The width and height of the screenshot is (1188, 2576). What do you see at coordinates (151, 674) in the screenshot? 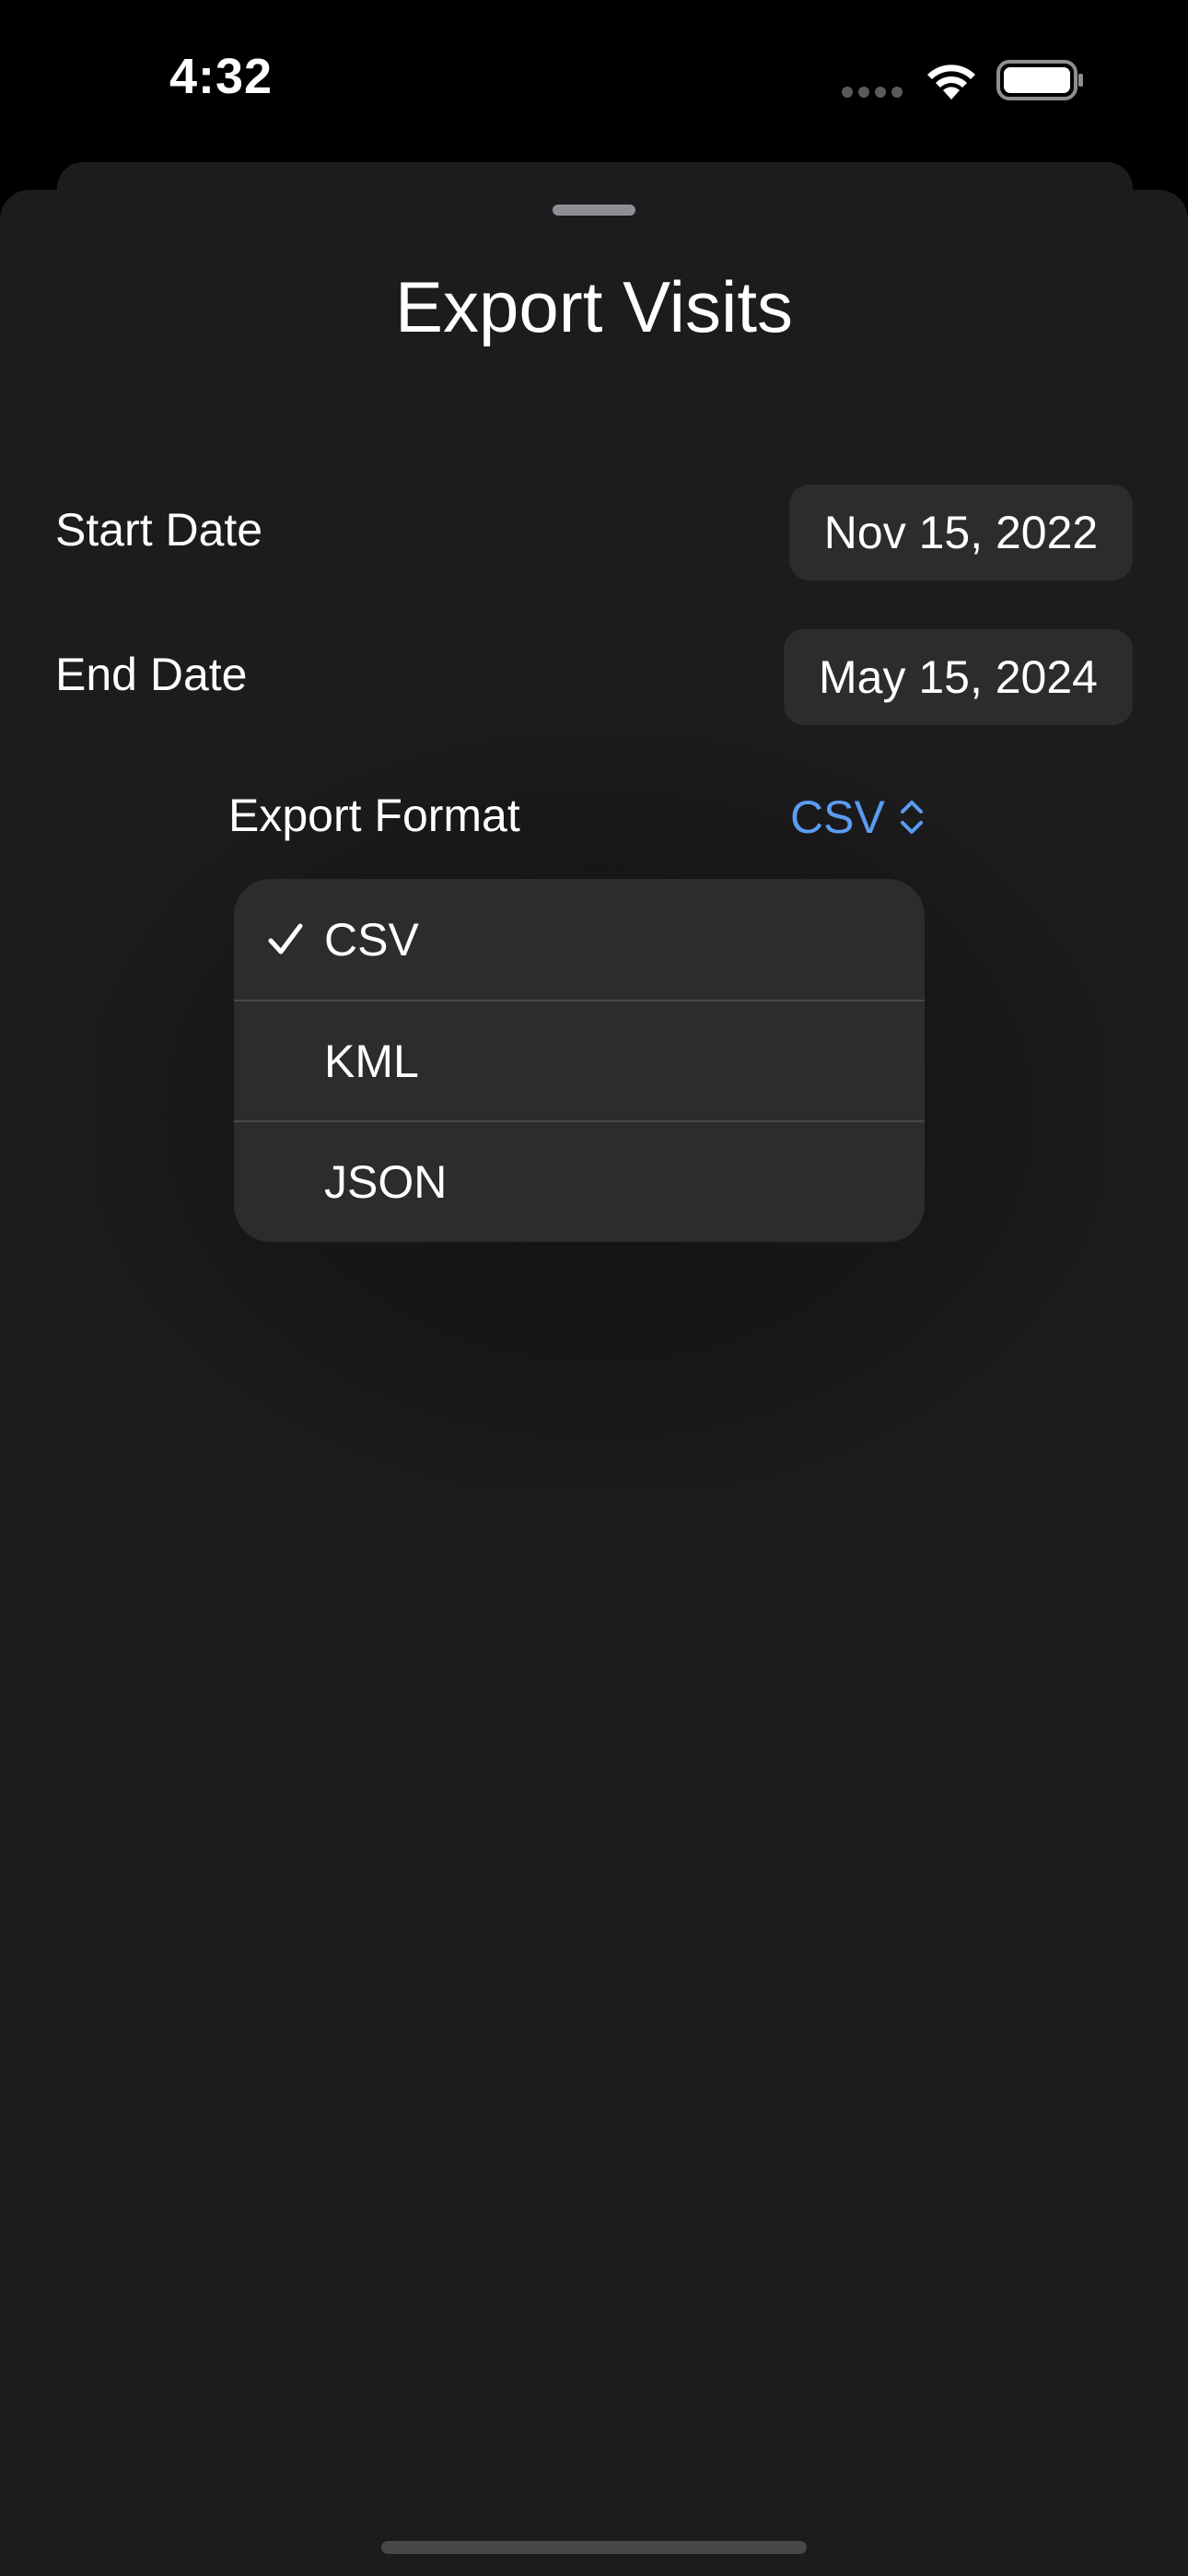
I see `end-date-label: End Date` at bounding box center [151, 674].